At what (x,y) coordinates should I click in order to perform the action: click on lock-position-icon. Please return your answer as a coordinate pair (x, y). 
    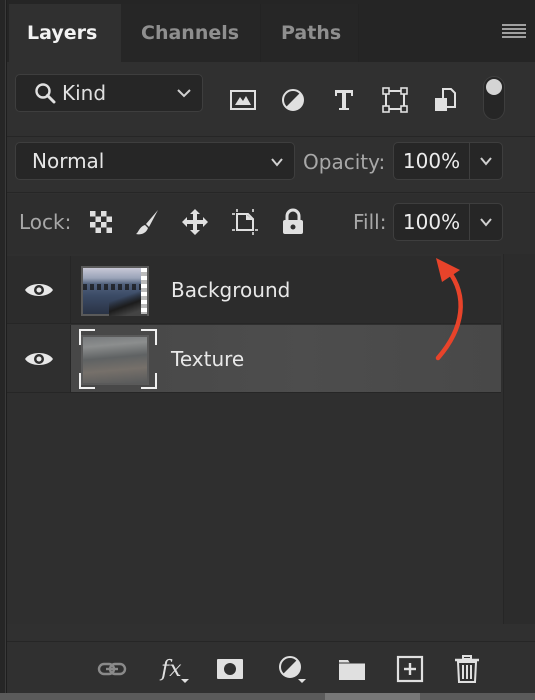
    Looking at the image, I should click on (195, 222).